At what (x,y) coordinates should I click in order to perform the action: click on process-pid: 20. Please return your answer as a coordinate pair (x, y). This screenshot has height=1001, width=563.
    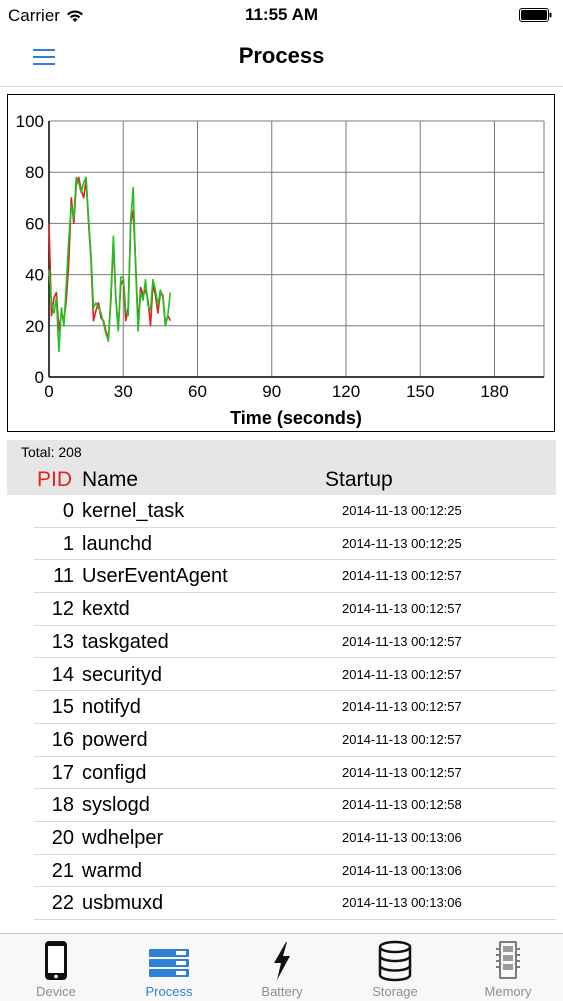
    Looking at the image, I should click on (62, 838).